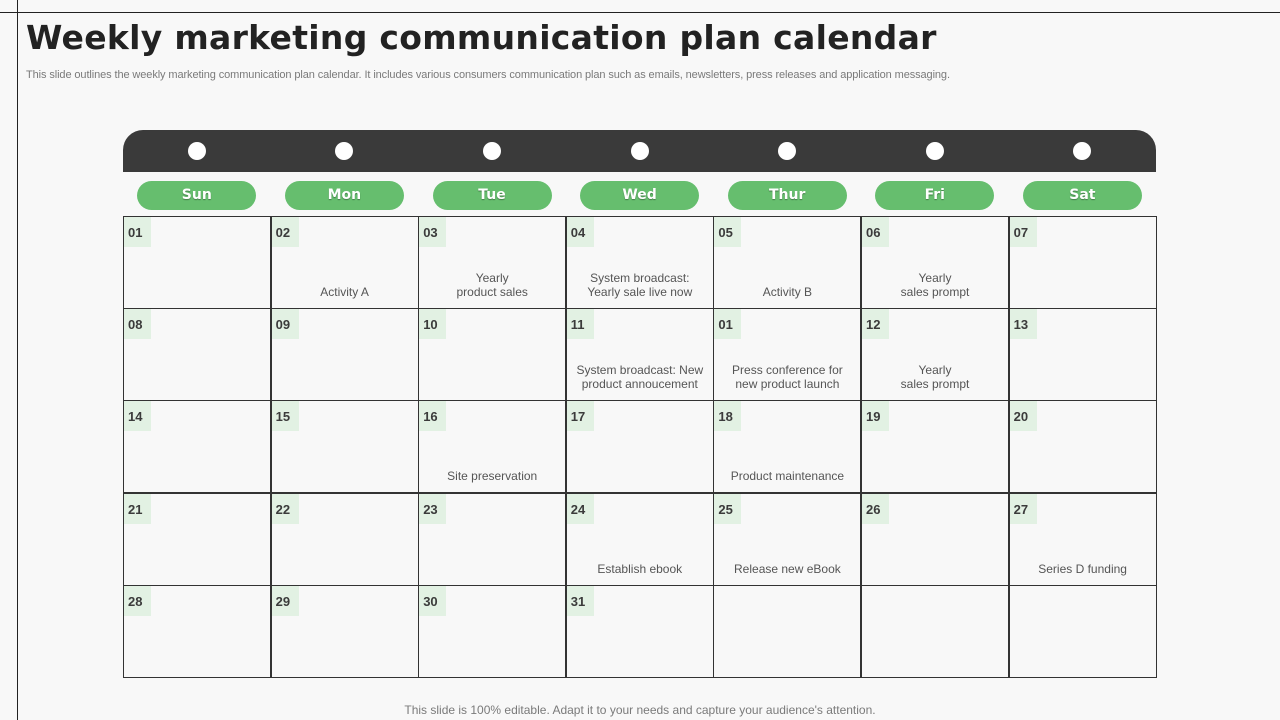 The width and height of the screenshot is (1280, 720). Describe the element at coordinates (137, 508) in the screenshot. I see `day-number: 21` at that location.